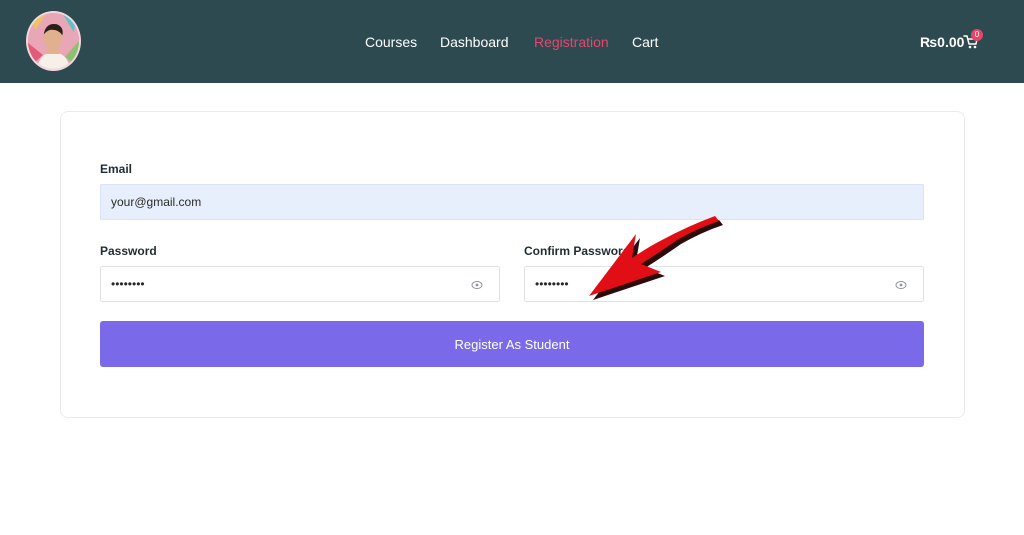 This screenshot has width=1024, height=535. I want to click on cart-count-badge: 0, so click(977, 35).